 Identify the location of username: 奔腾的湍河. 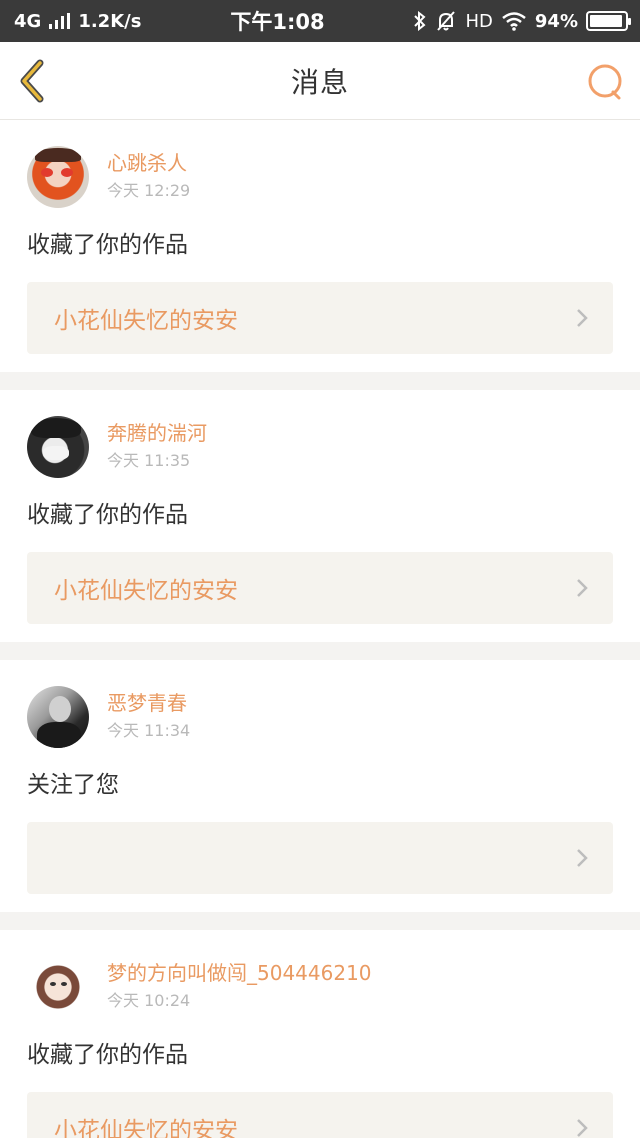
(157, 433).